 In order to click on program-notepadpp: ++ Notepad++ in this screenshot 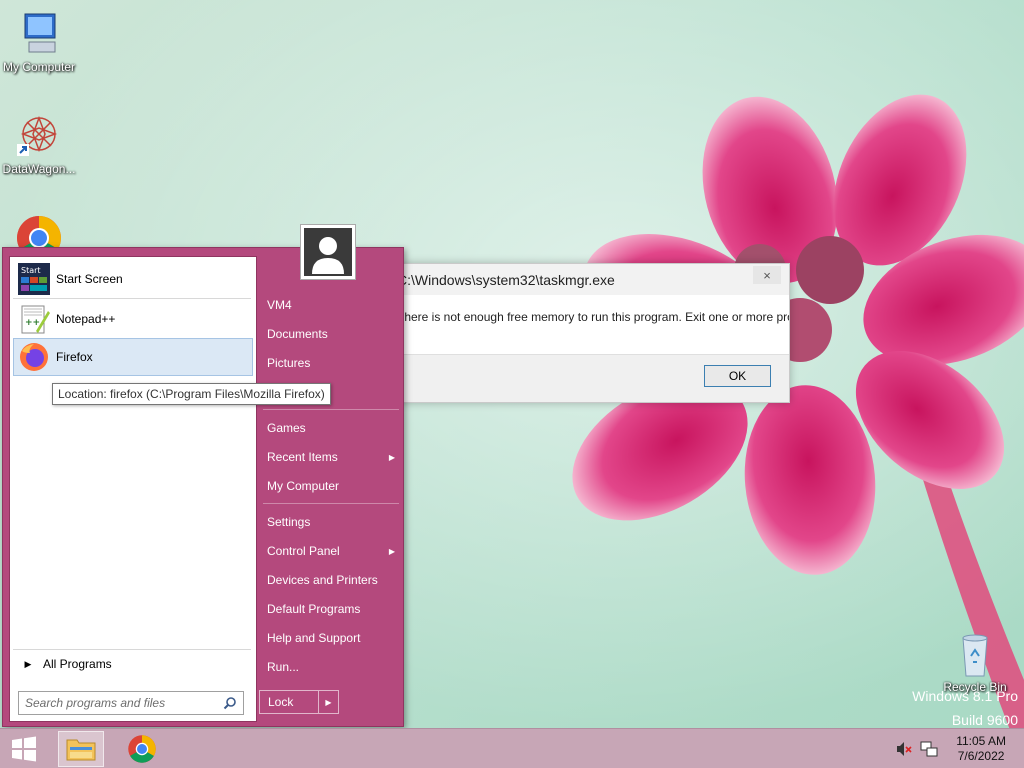, I will do `click(133, 319)`.